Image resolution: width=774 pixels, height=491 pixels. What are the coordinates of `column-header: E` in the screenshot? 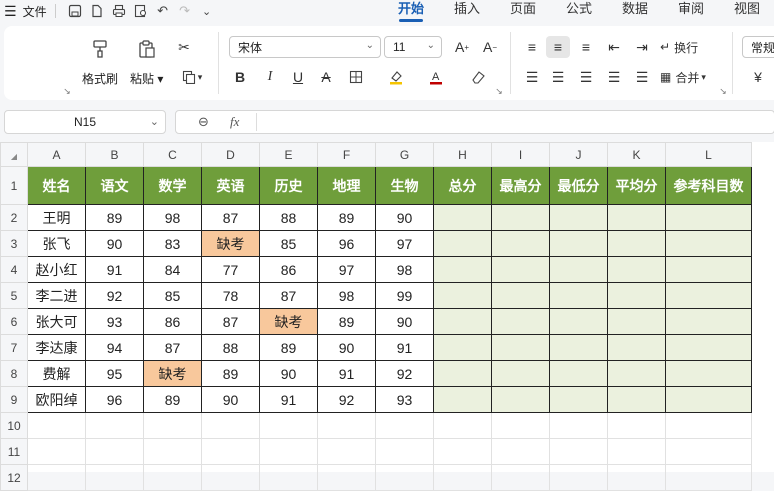 It's located at (288, 154).